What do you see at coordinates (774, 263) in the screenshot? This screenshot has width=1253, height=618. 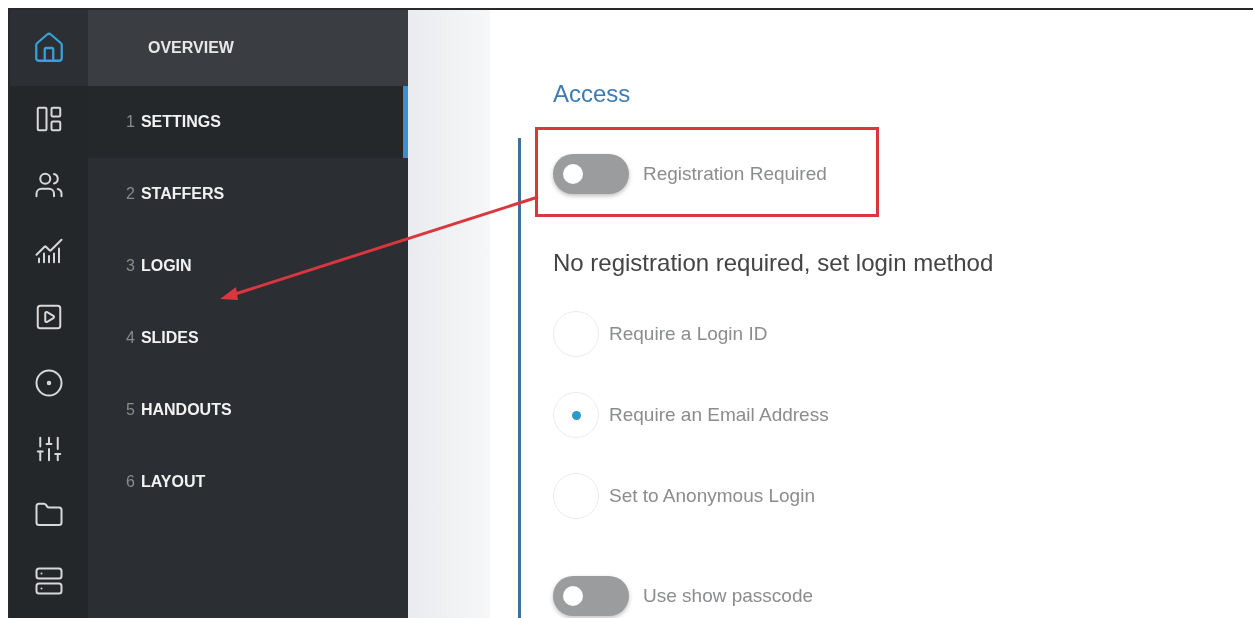 I see `login-heading: No registration required, set login method` at bounding box center [774, 263].